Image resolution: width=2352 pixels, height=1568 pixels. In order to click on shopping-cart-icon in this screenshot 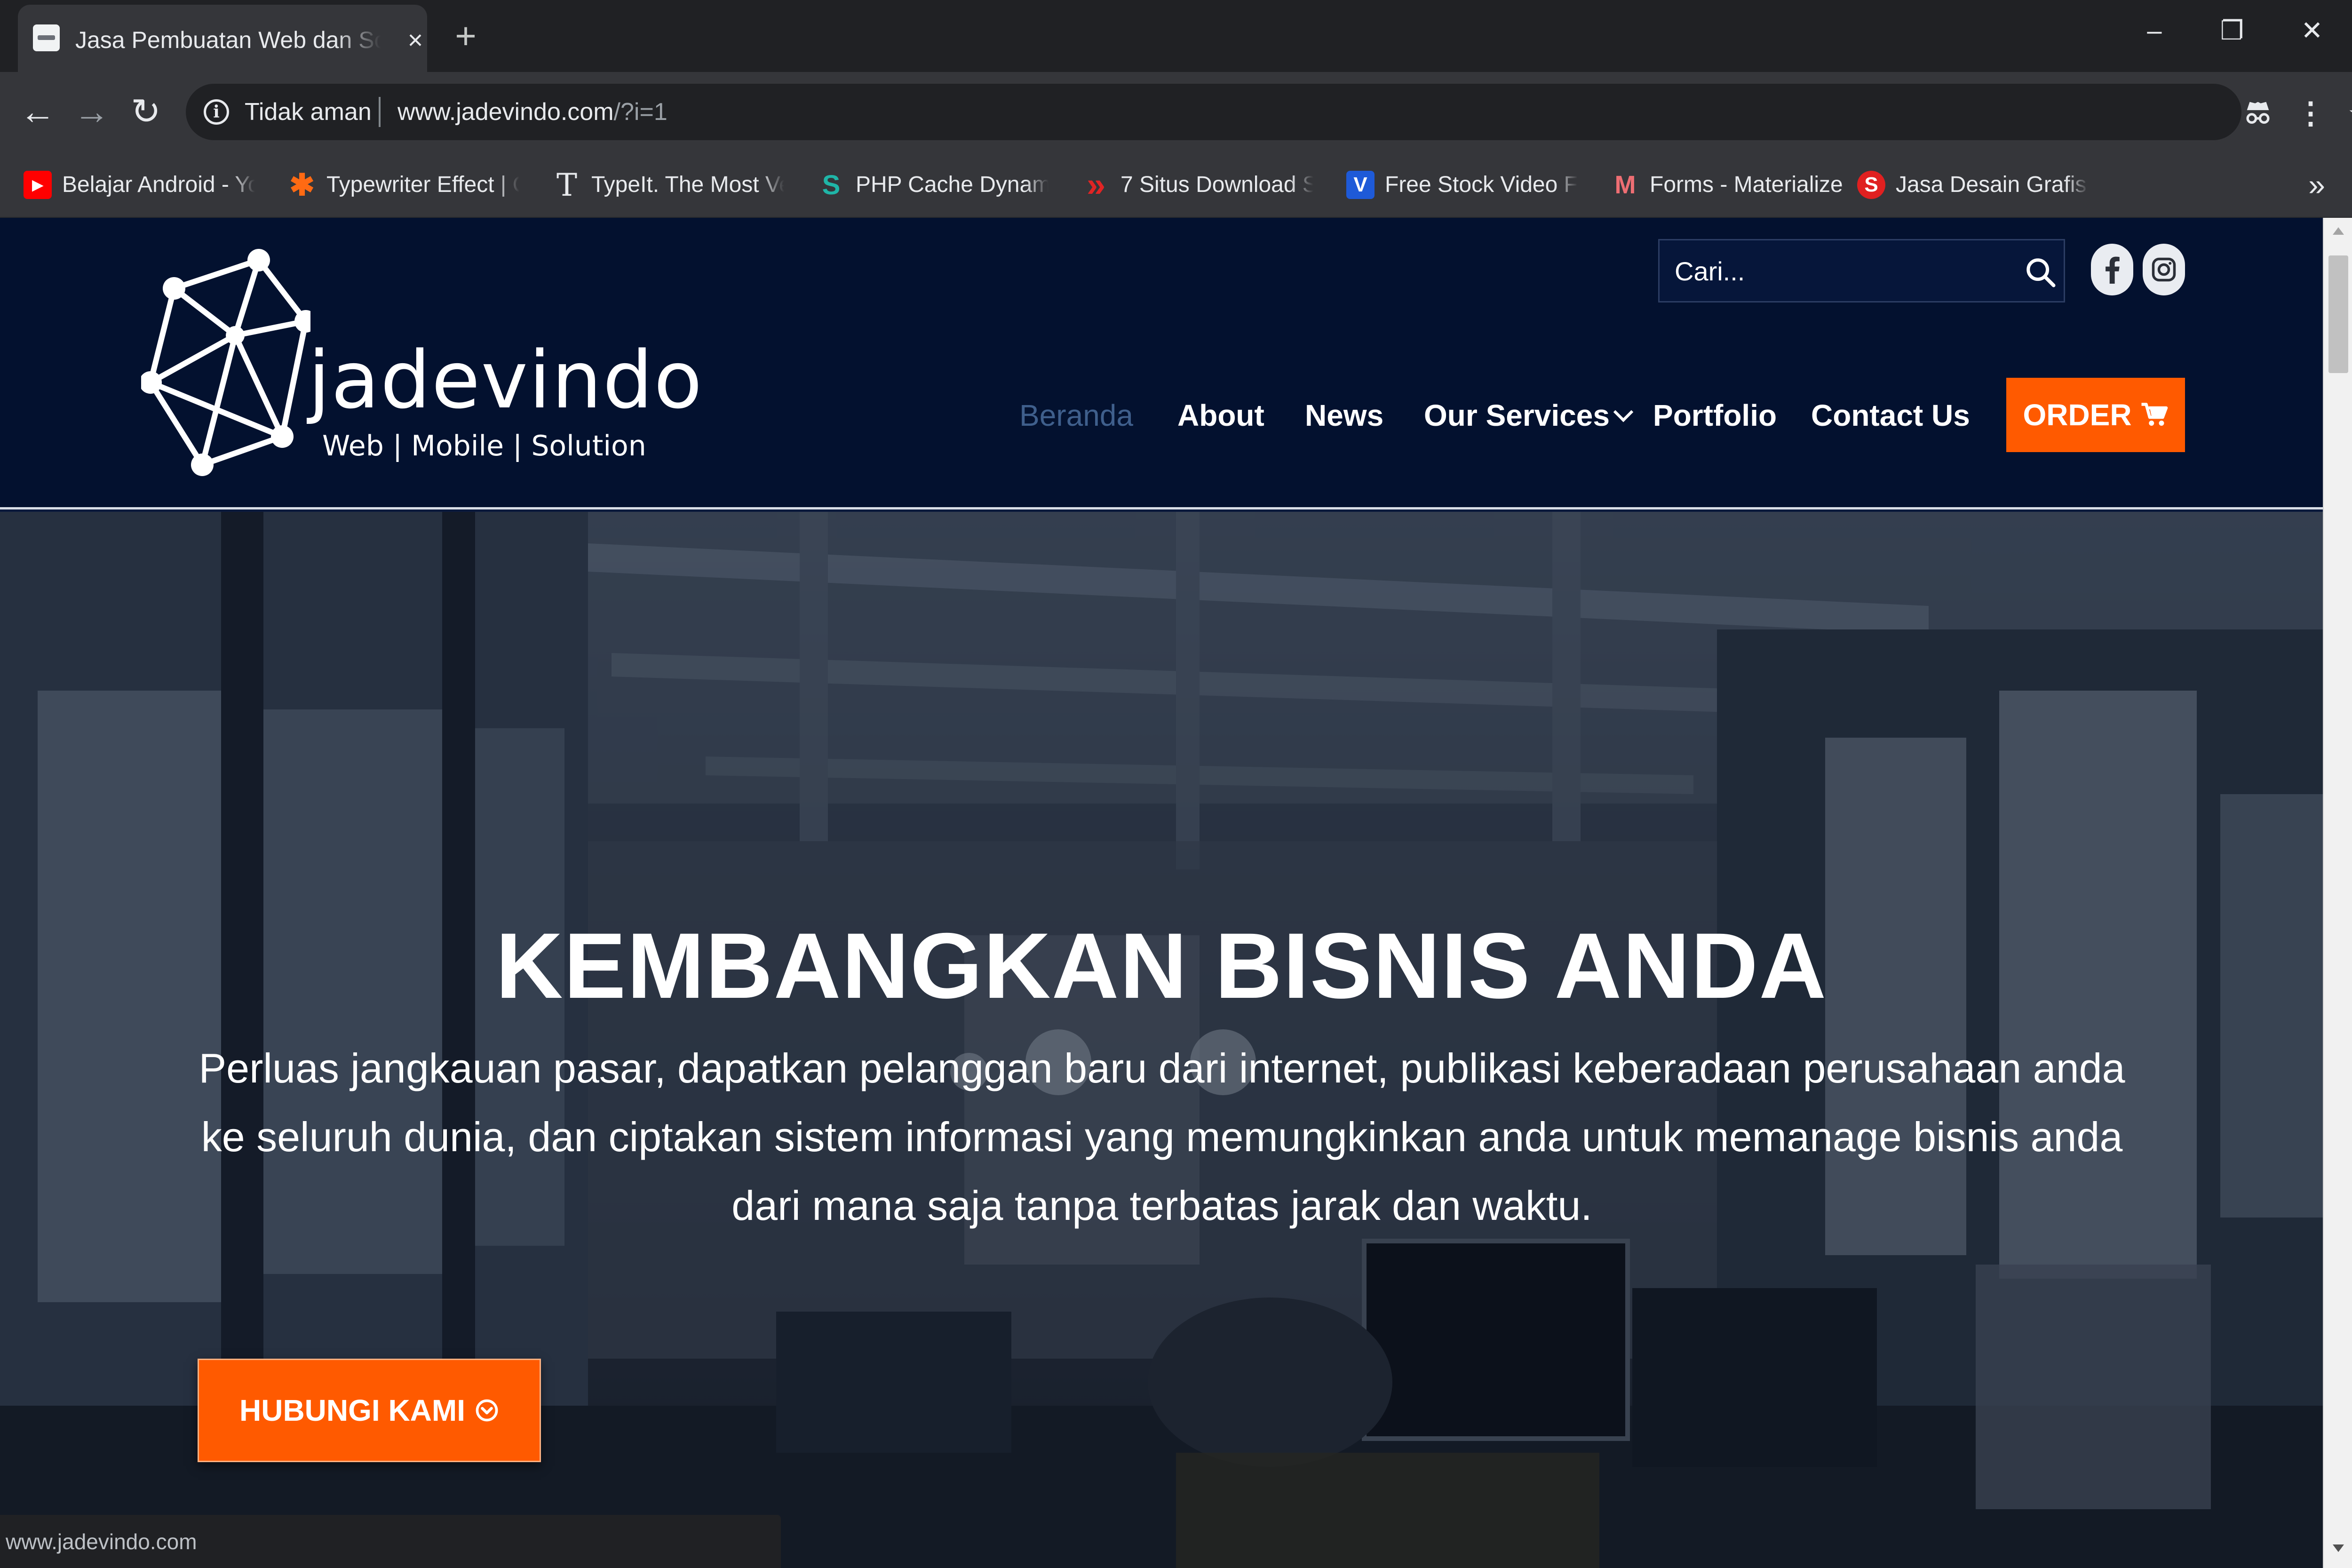, I will do `click(2154, 414)`.